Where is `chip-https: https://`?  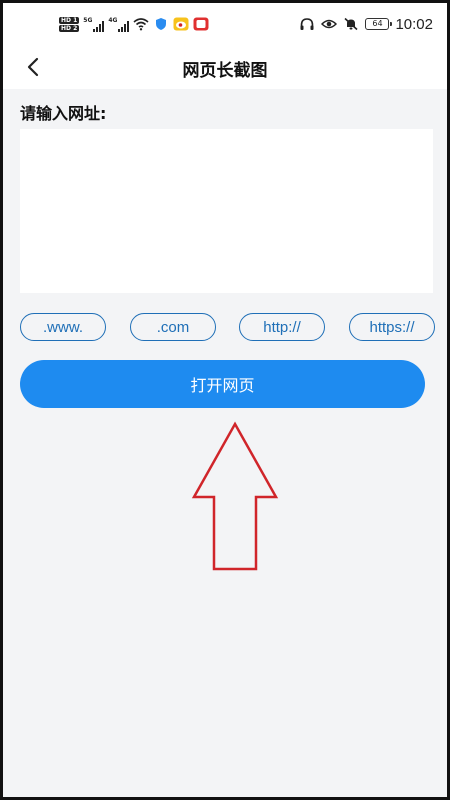
chip-https: https:// is located at coordinates (392, 327).